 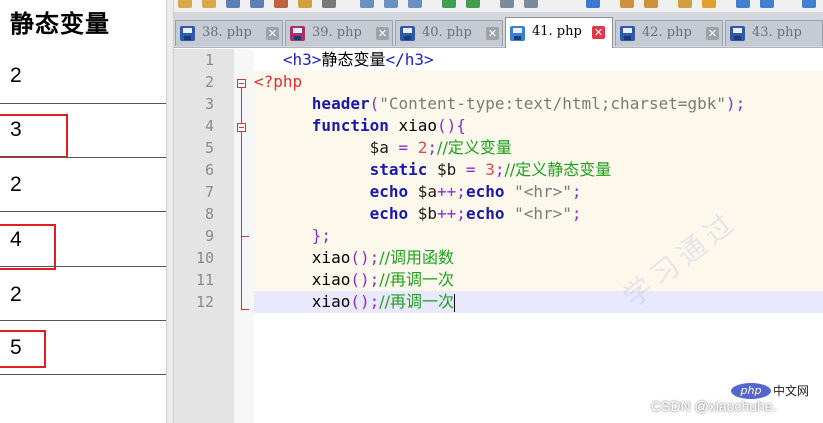 I want to click on tab-39-php: 39. php ✕, so click(x=339, y=33).